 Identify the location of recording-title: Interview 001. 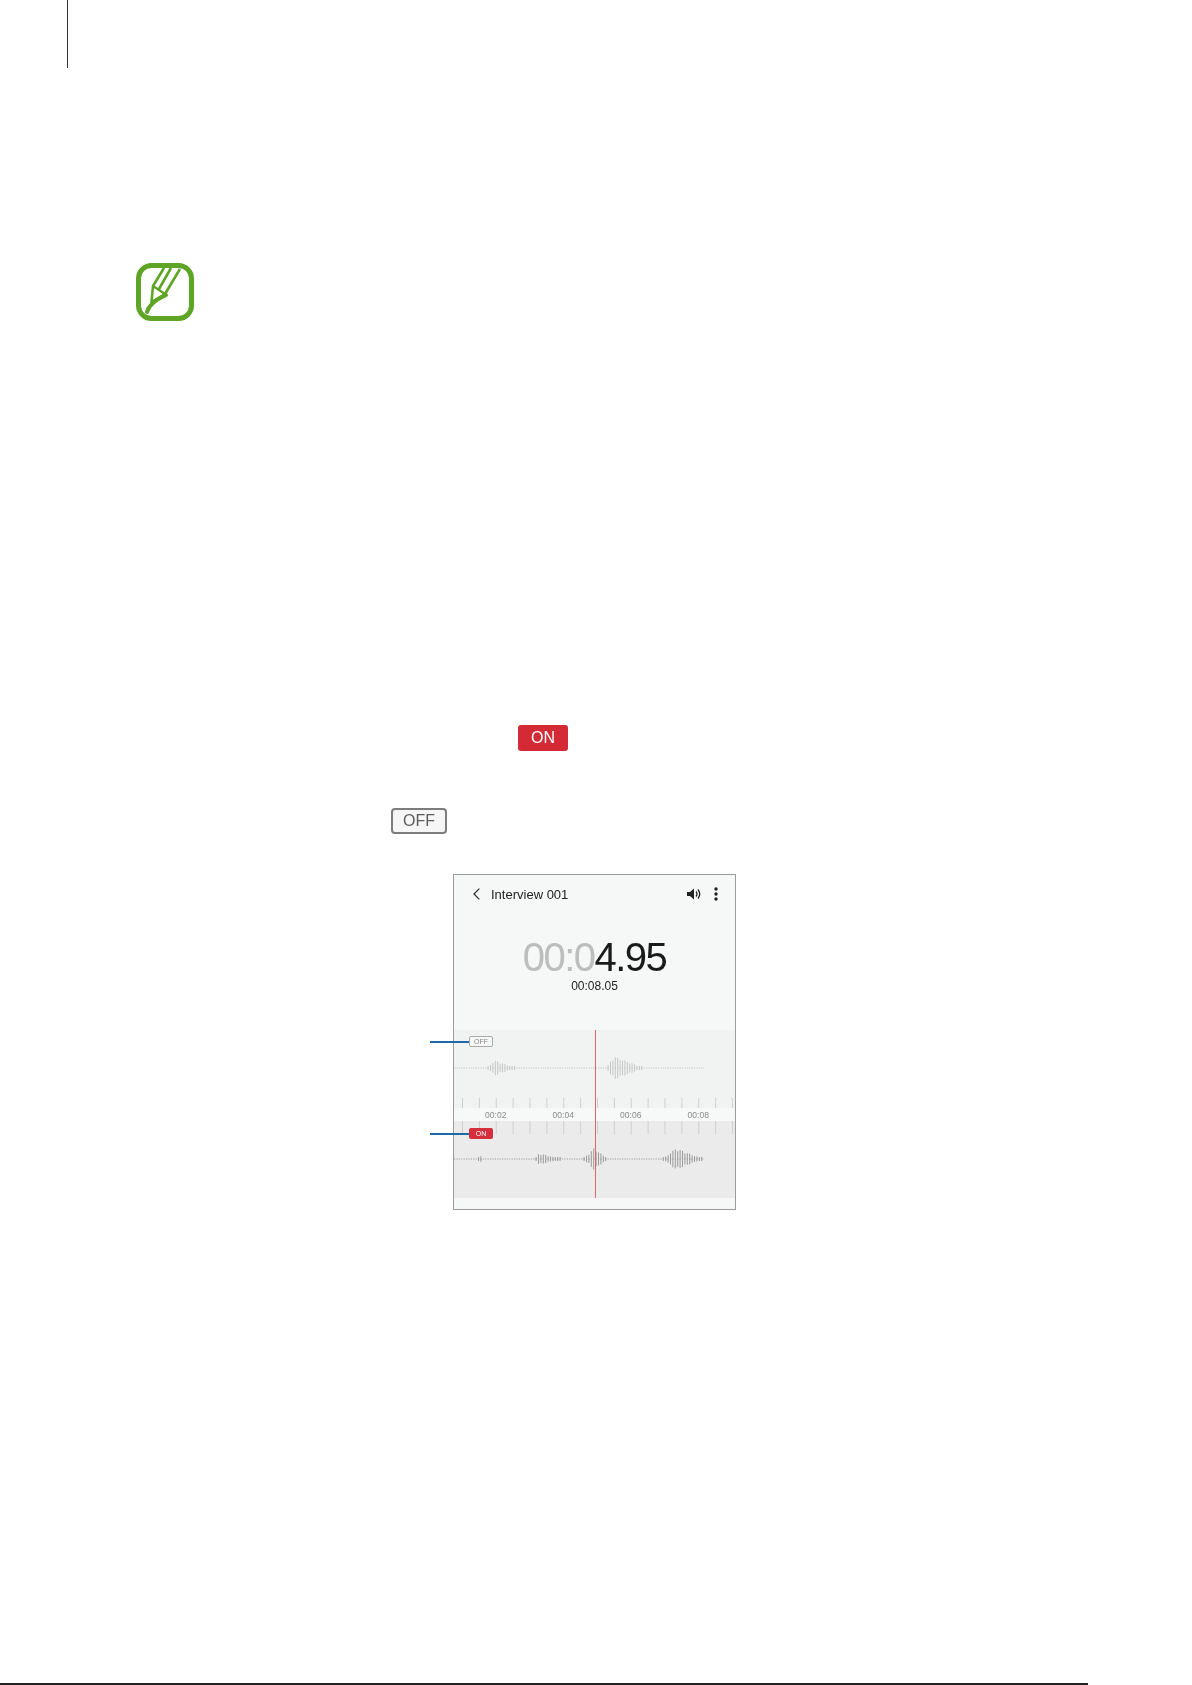
(530, 894).